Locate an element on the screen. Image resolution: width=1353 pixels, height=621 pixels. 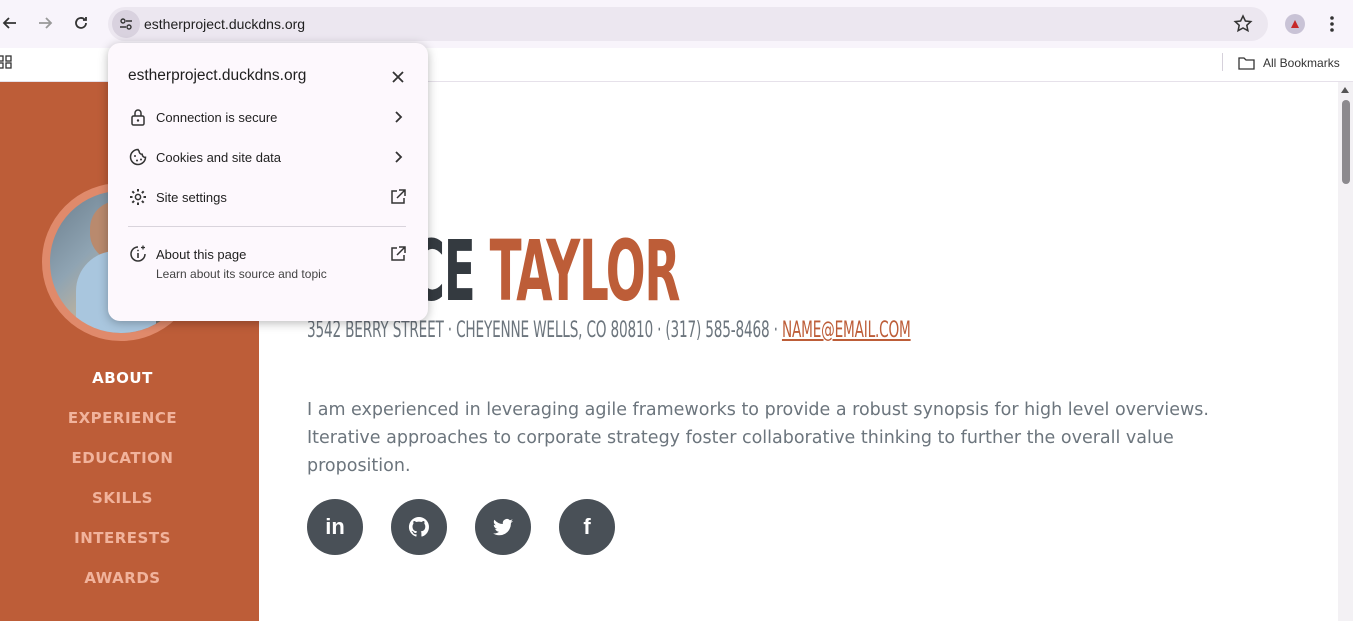
linkedin-icon: in is located at coordinates (335, 526).